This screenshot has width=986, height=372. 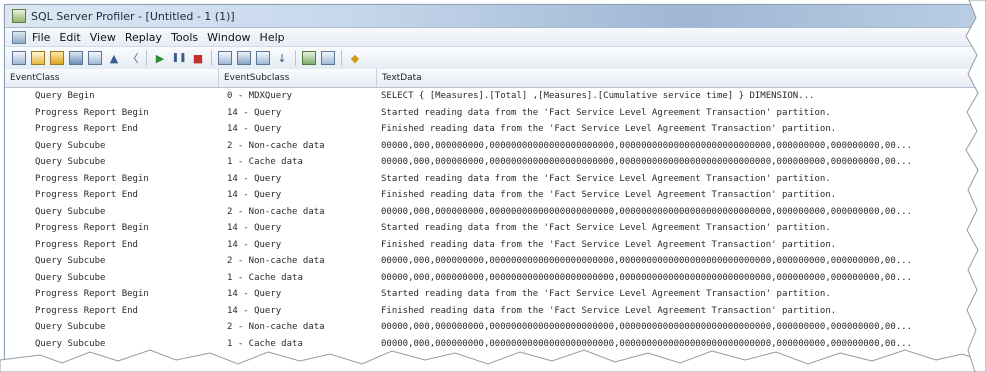 What do you see at coordinates (133, 58) in the screenshot?
I see `clear-icon: 〈` at bounding box center [133, 58].